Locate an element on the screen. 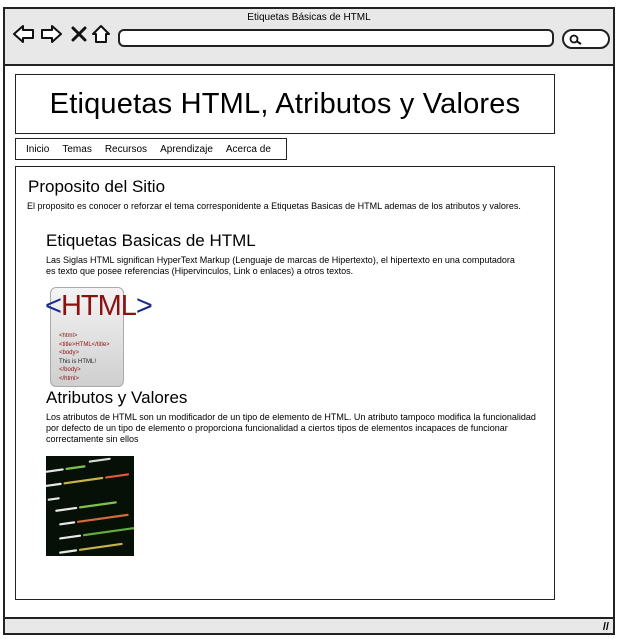  menu-item-recursos: Recursos is located at coordinates (126, 149).